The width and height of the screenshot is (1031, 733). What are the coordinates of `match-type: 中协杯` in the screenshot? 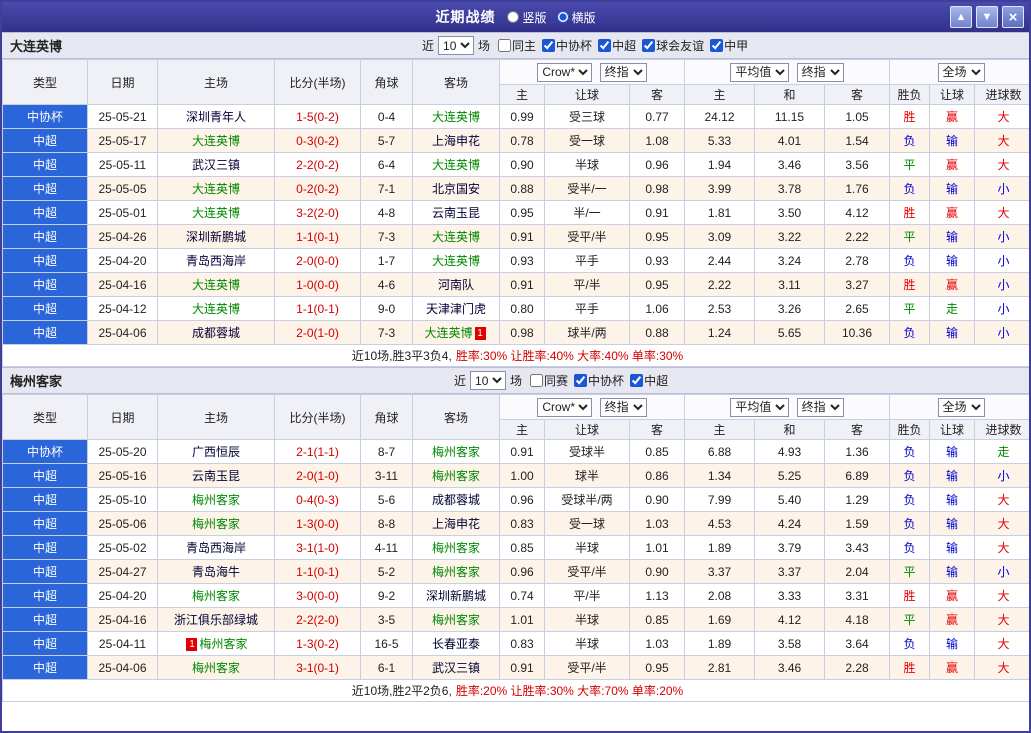 It's located at (45, 451).